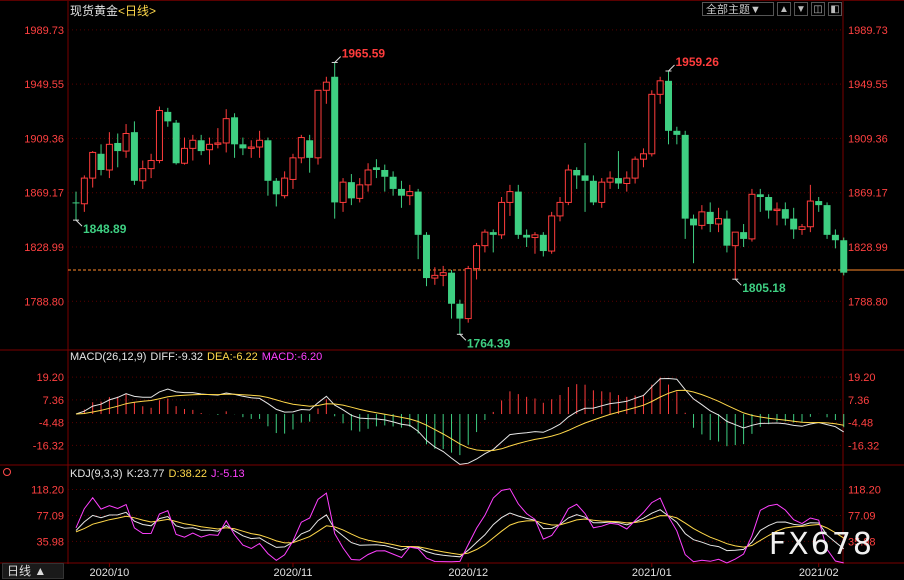 This screenshot has width=904, height=580. What do you see at coordinates (44, 248) in the screenshot?
I see `price-tick-left: 1828.99` at bounding box center [44, 248].